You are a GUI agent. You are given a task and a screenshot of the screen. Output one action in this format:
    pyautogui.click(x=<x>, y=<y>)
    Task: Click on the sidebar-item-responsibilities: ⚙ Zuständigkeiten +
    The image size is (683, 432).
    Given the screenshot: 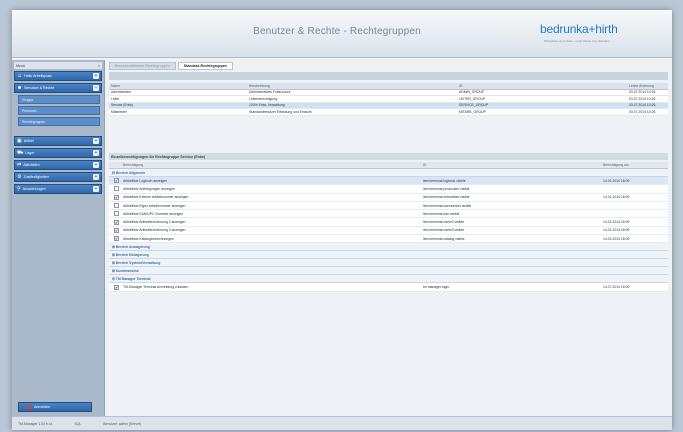 What is the action you would take?
    pyautogui.click(x=58, y=177)
    